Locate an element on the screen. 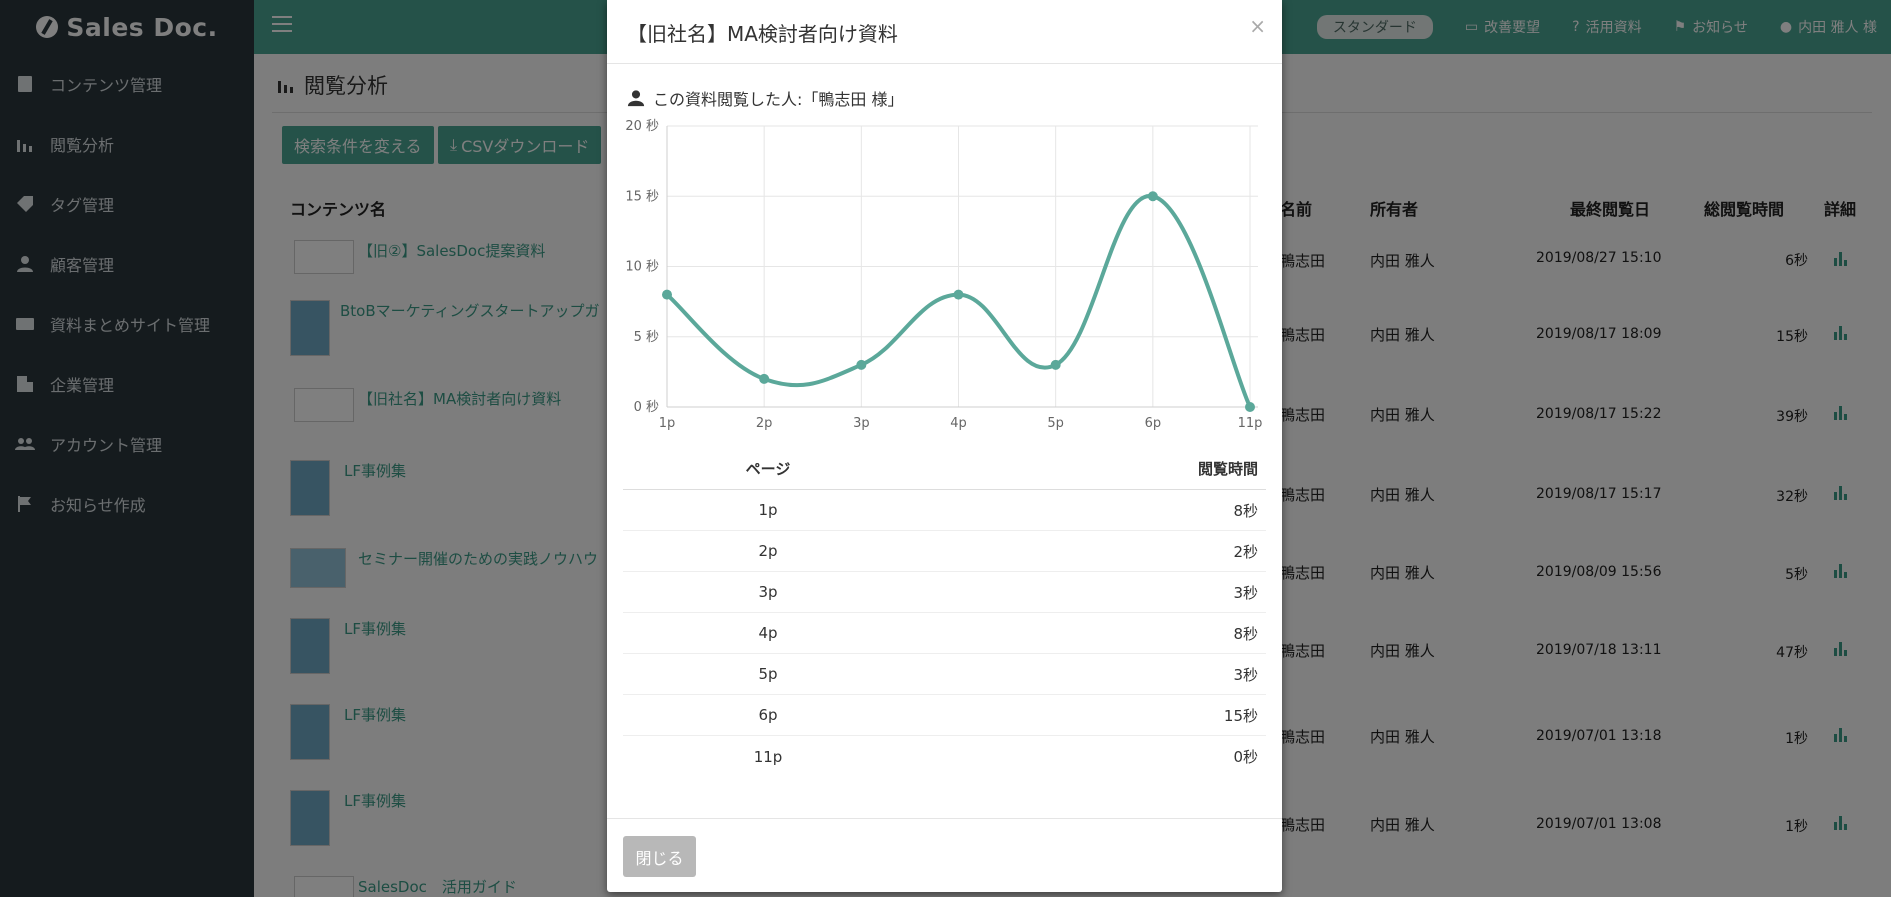 The height and width of the screenshot is (897, 1891). x-tick-label: 1p is located at coordinates (667, 423).